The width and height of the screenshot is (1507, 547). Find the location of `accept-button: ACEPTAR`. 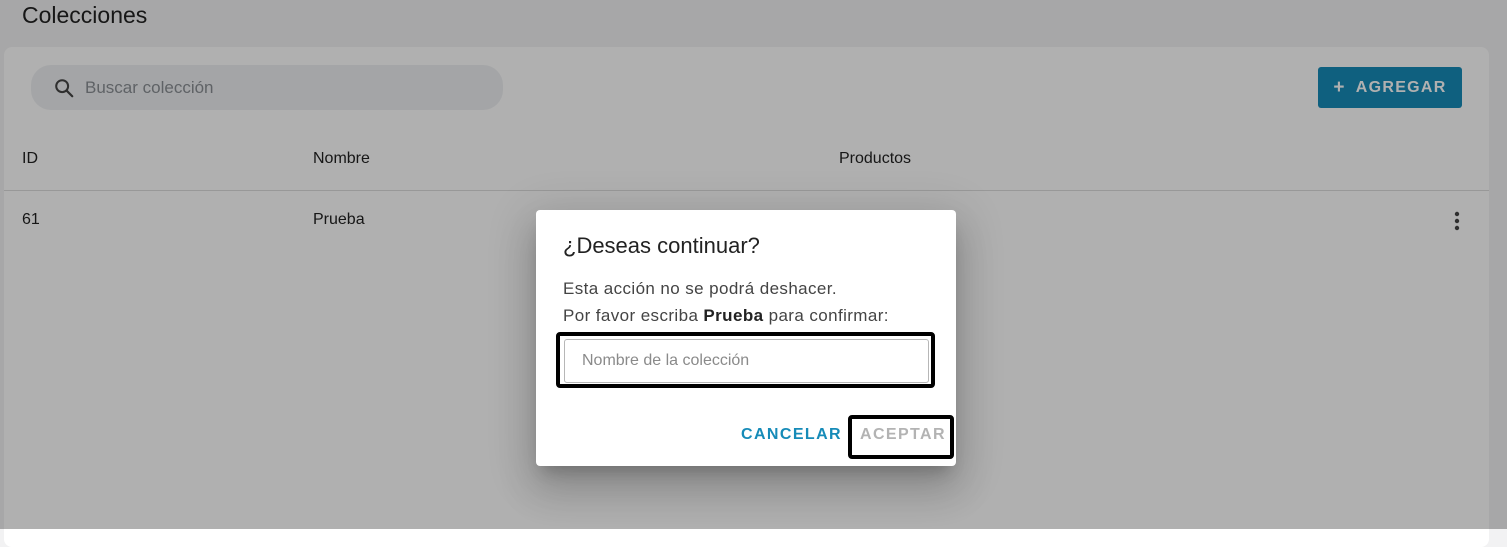

accept-button: ACEPTAR is located at coordinates (903, 435).